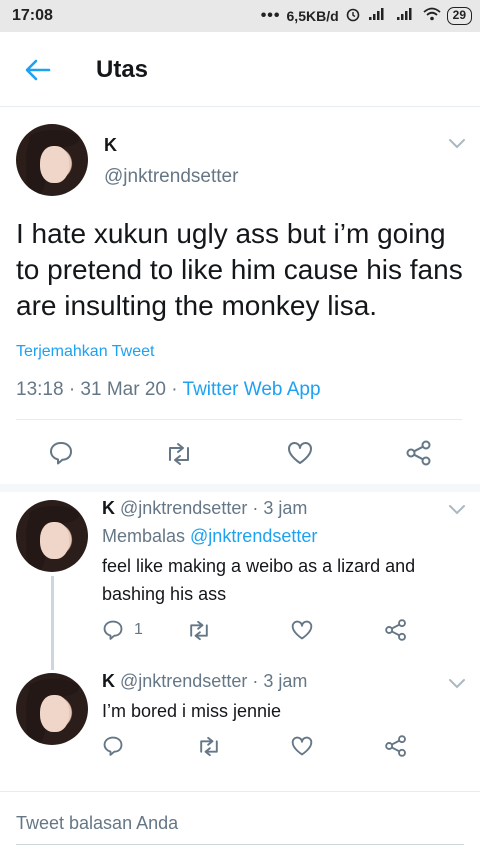 This screenshot has height=853, width=480. Describe the element at coordinates (253, 536) in the screenshot. I see `replying-to-handle: @jnktrendsetter` at that location.